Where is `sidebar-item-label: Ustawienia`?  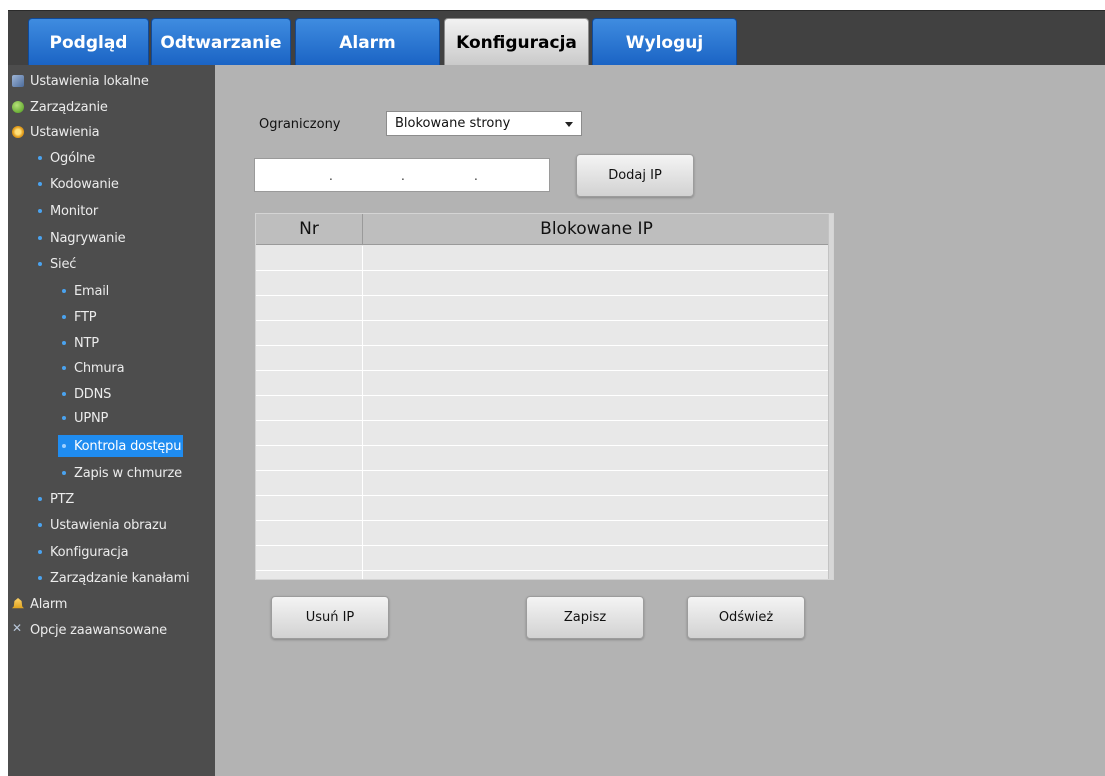 sidebar-item-label: Ustawienia is located at coordinates (65, 132).